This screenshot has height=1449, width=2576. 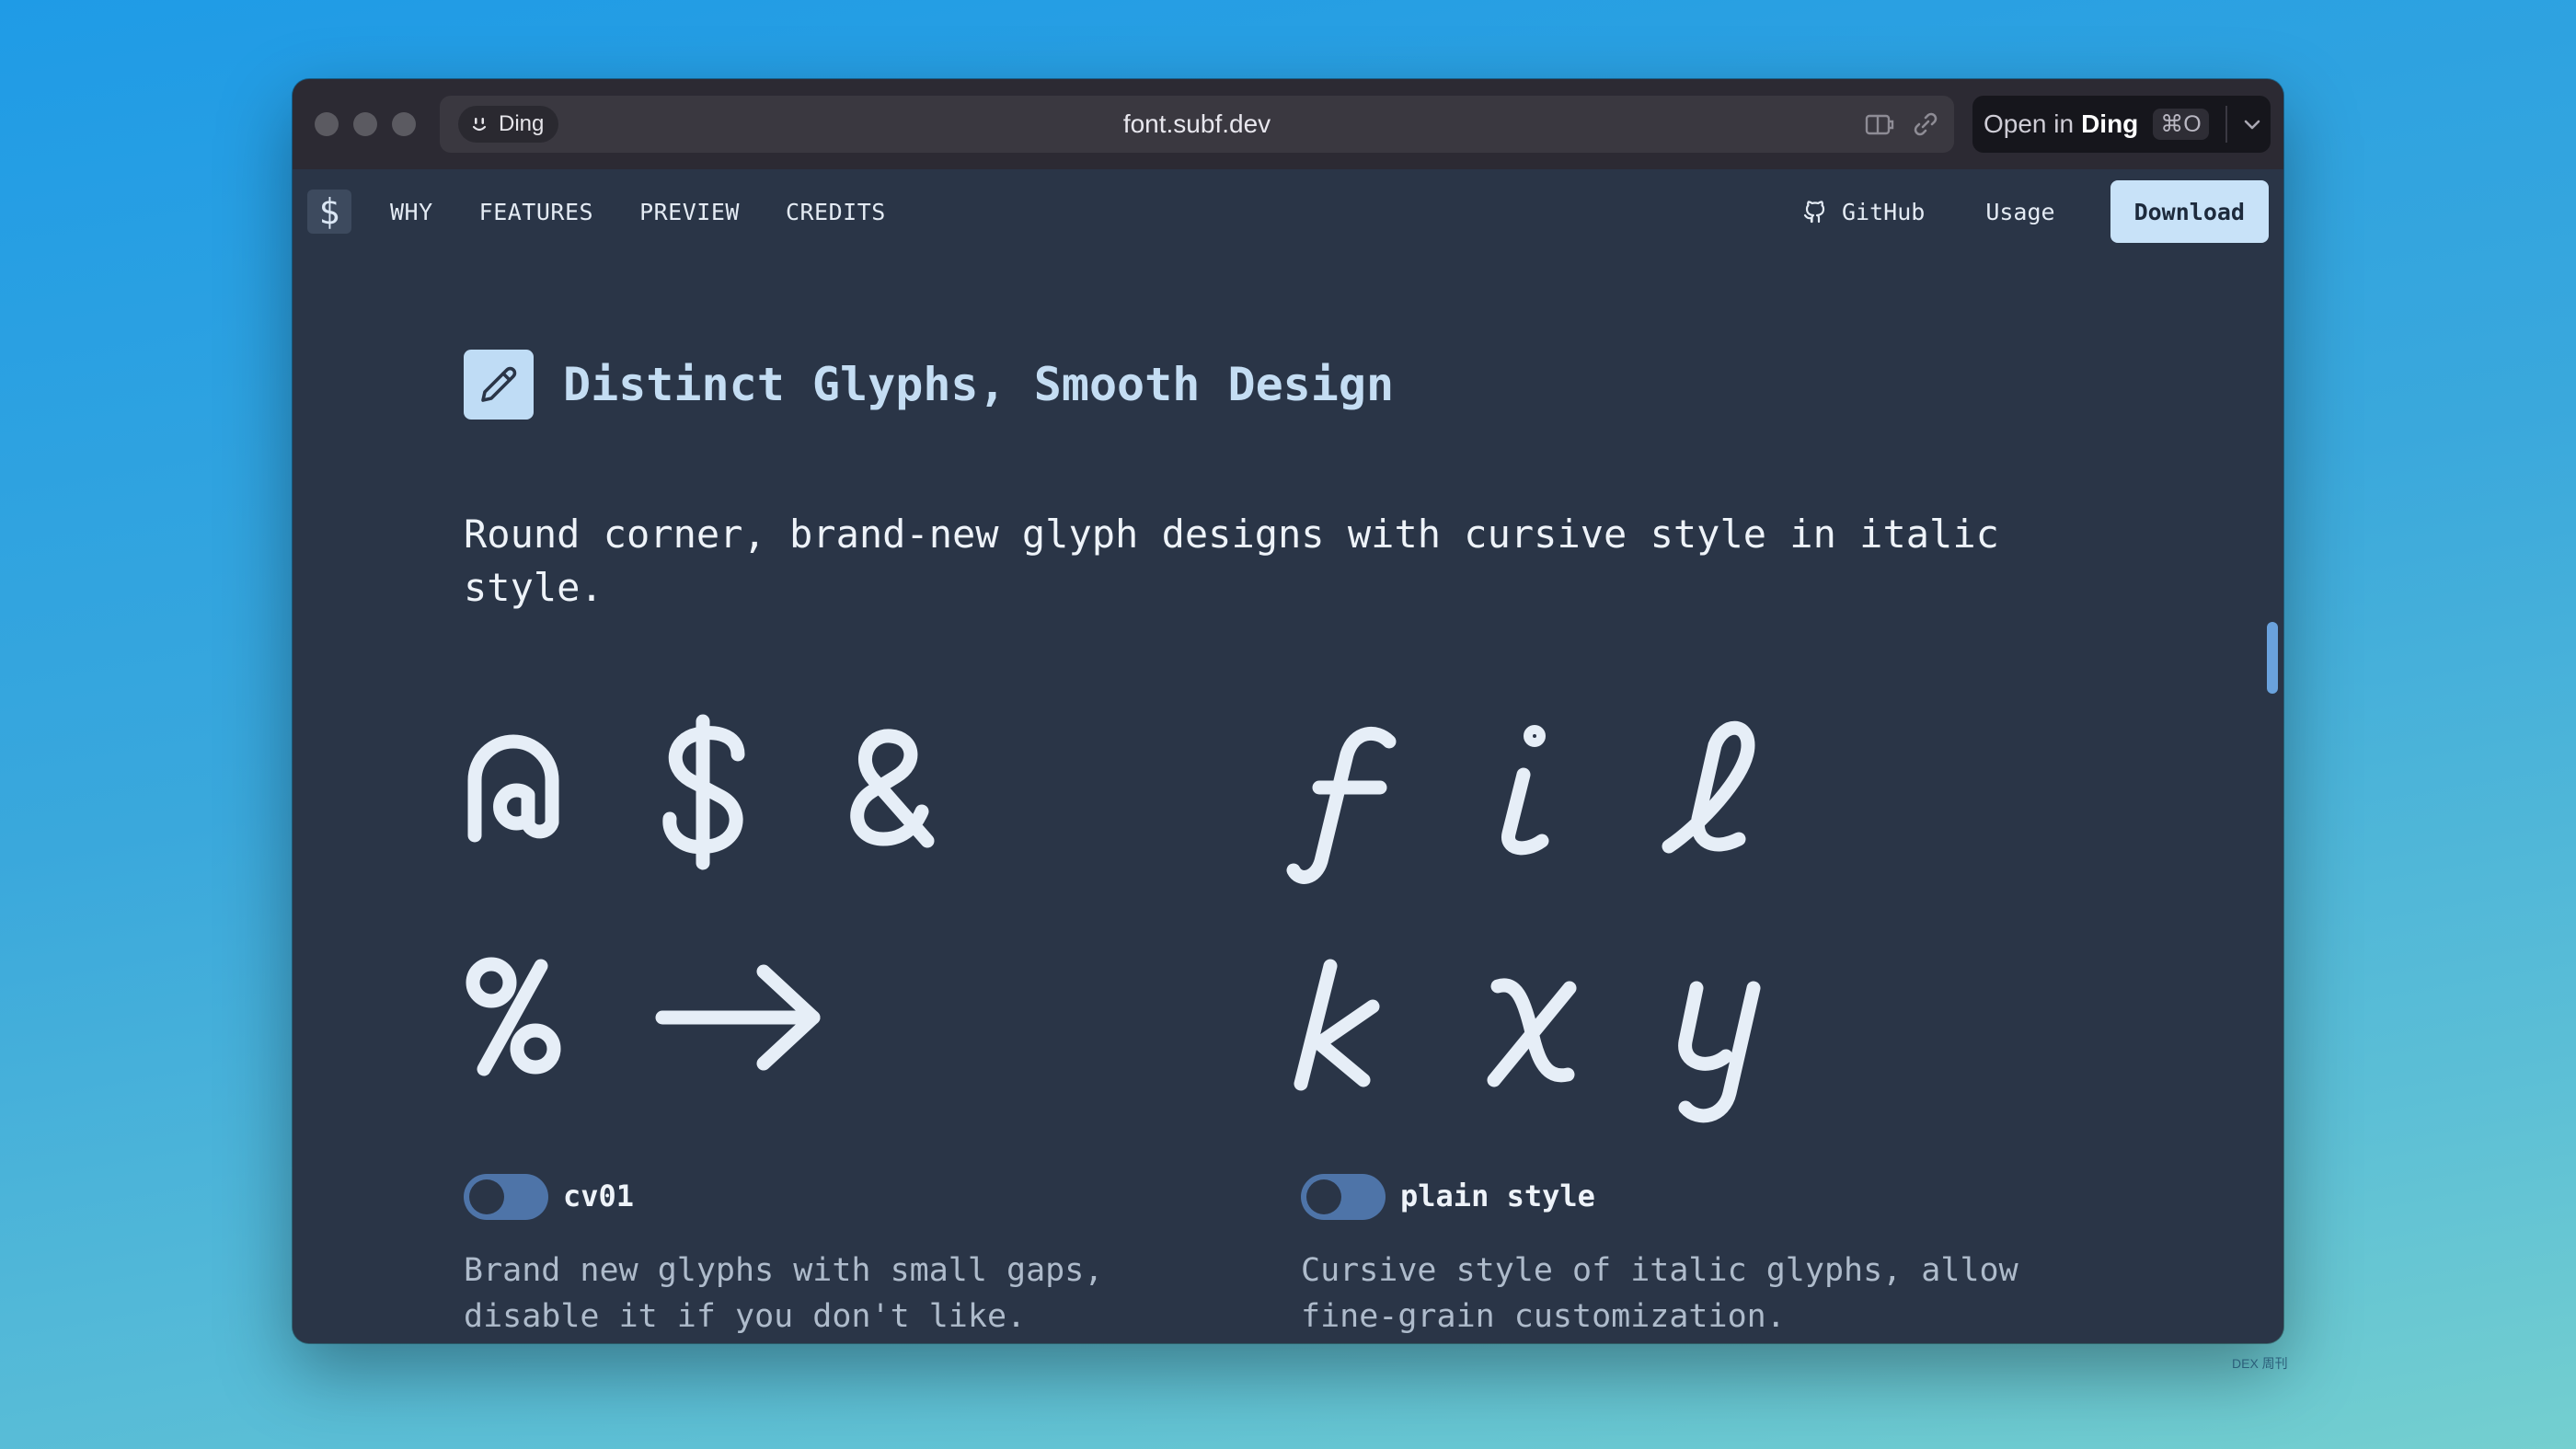 I want to click on window-controls, so click(x=365, y=124).